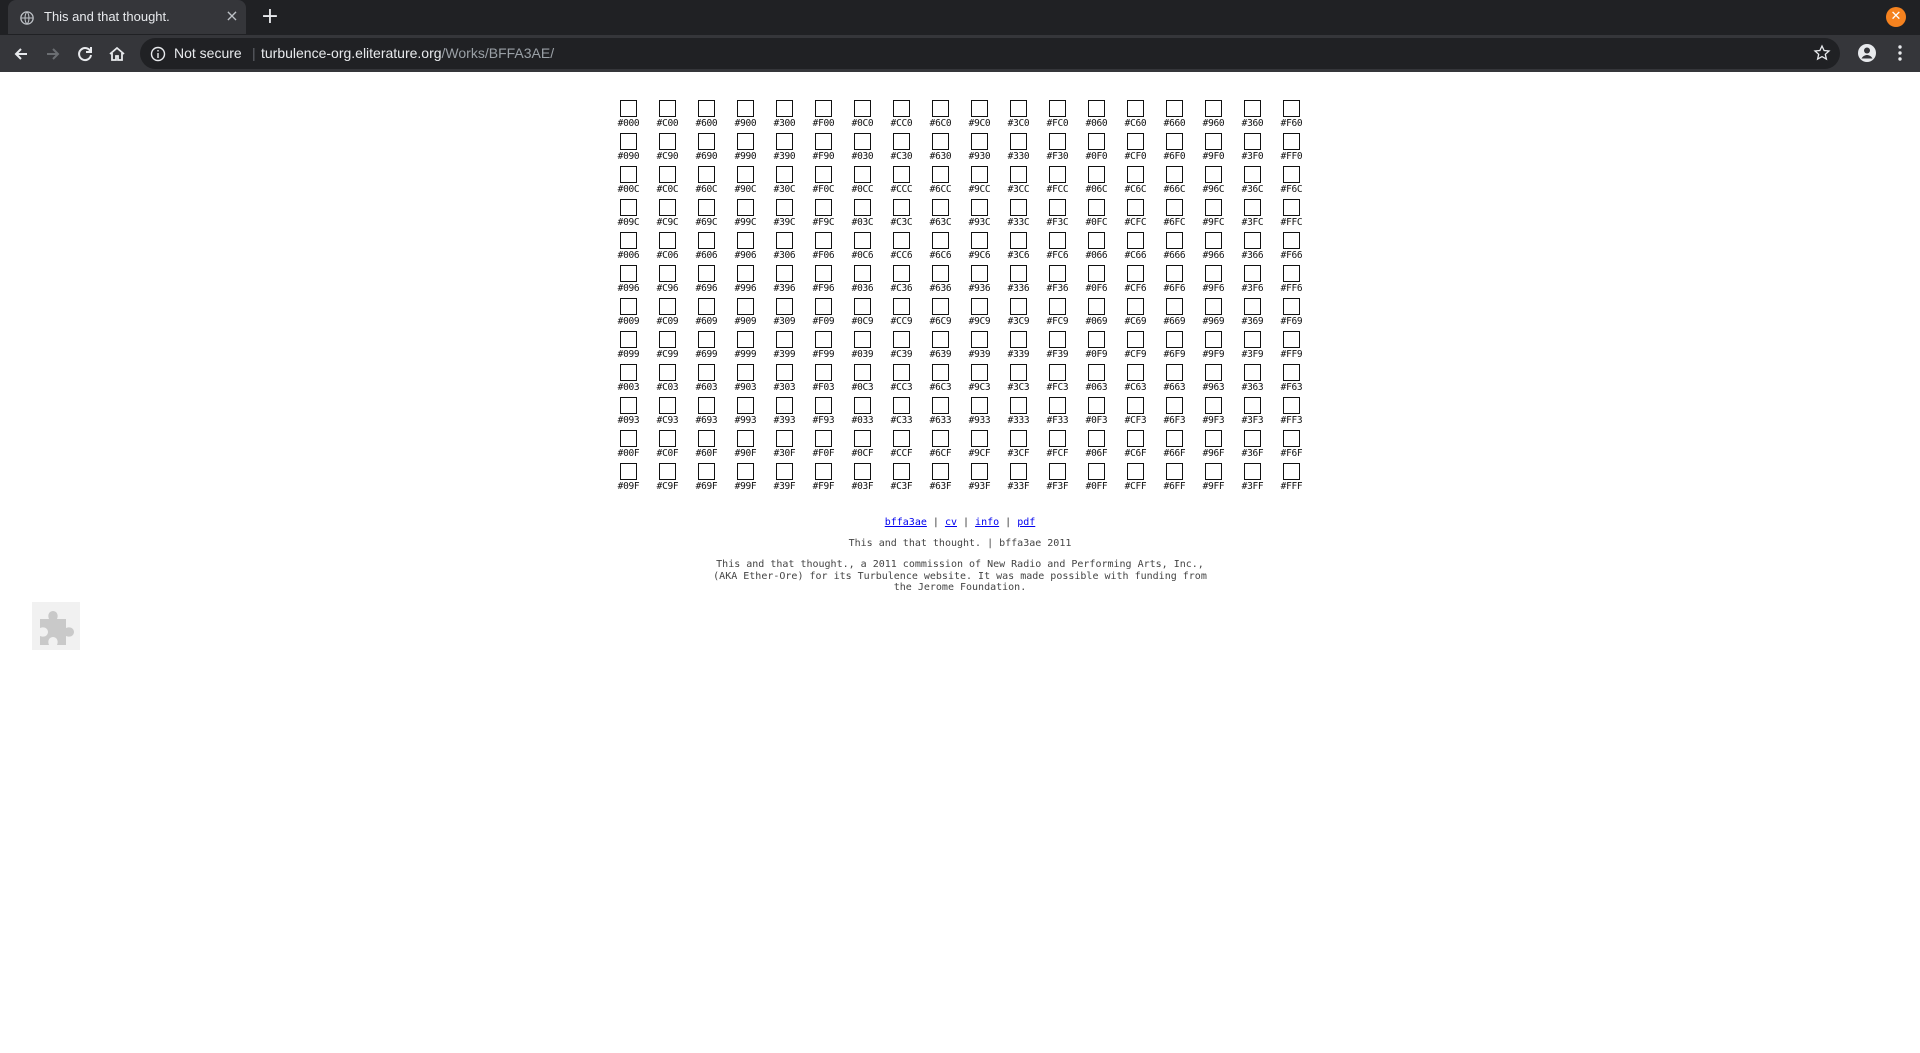 The width and height of the screenshot is (1920, 1053). Describe the element at coordinates (53, 54) in the screenshot. I see `forward-button` at that location.